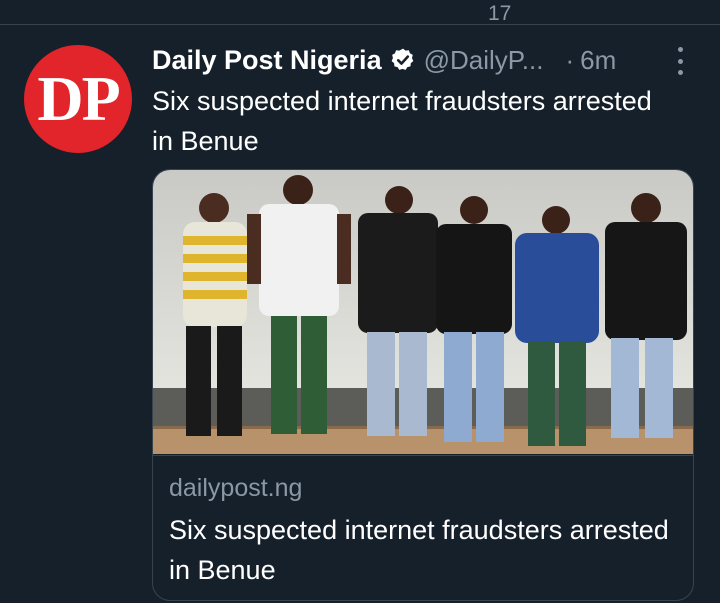 This screenshot has height=603, width=720. What do you see at coordinates (360, 12) in the screenshot?
I see `previous-tweet-footer: 17` at bounding box center [360, 12].